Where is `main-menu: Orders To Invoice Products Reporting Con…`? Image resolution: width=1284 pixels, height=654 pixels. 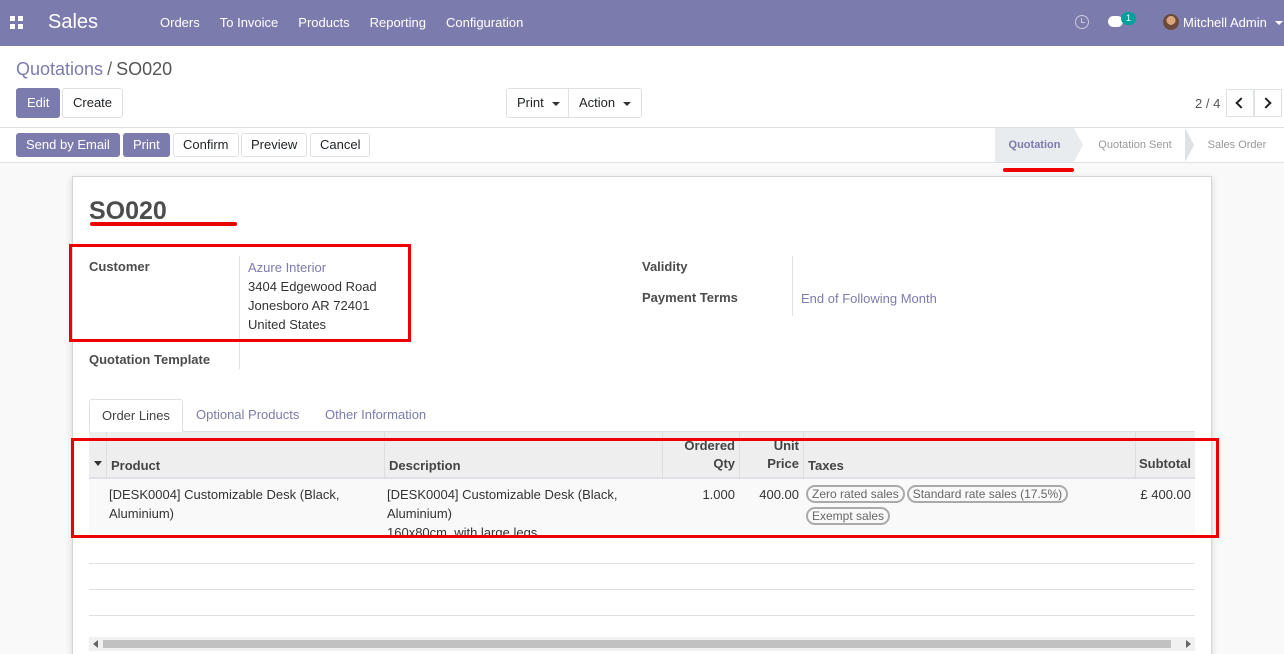
main-menu: Orders To Invoice Products Reporting Con… is located at coordinates (341, 23).